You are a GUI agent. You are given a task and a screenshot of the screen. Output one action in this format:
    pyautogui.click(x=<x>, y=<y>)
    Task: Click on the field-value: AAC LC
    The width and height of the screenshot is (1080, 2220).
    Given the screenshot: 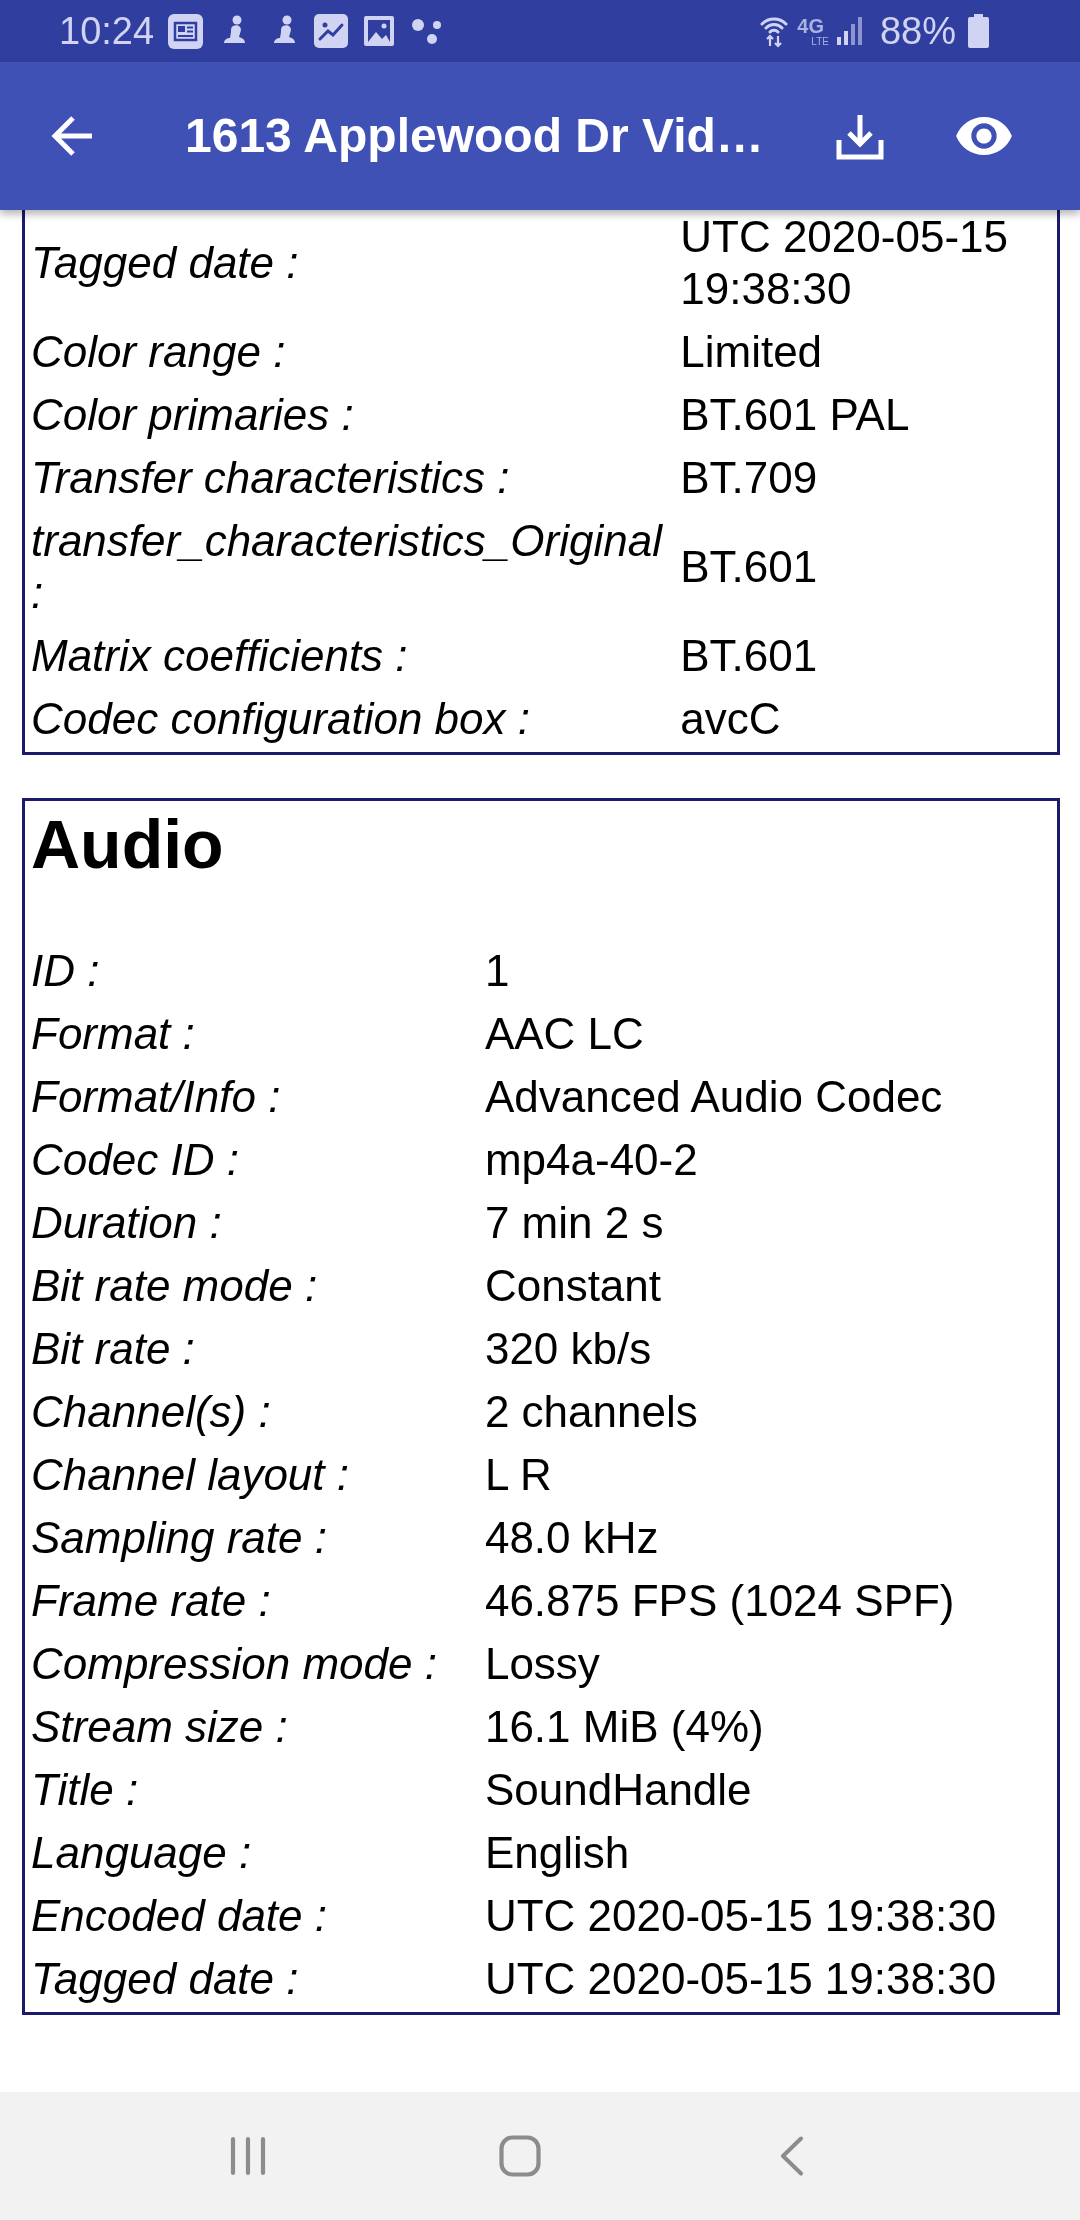 What is the action you would take?
    pyautogui.click(x=564, y=1034)
    